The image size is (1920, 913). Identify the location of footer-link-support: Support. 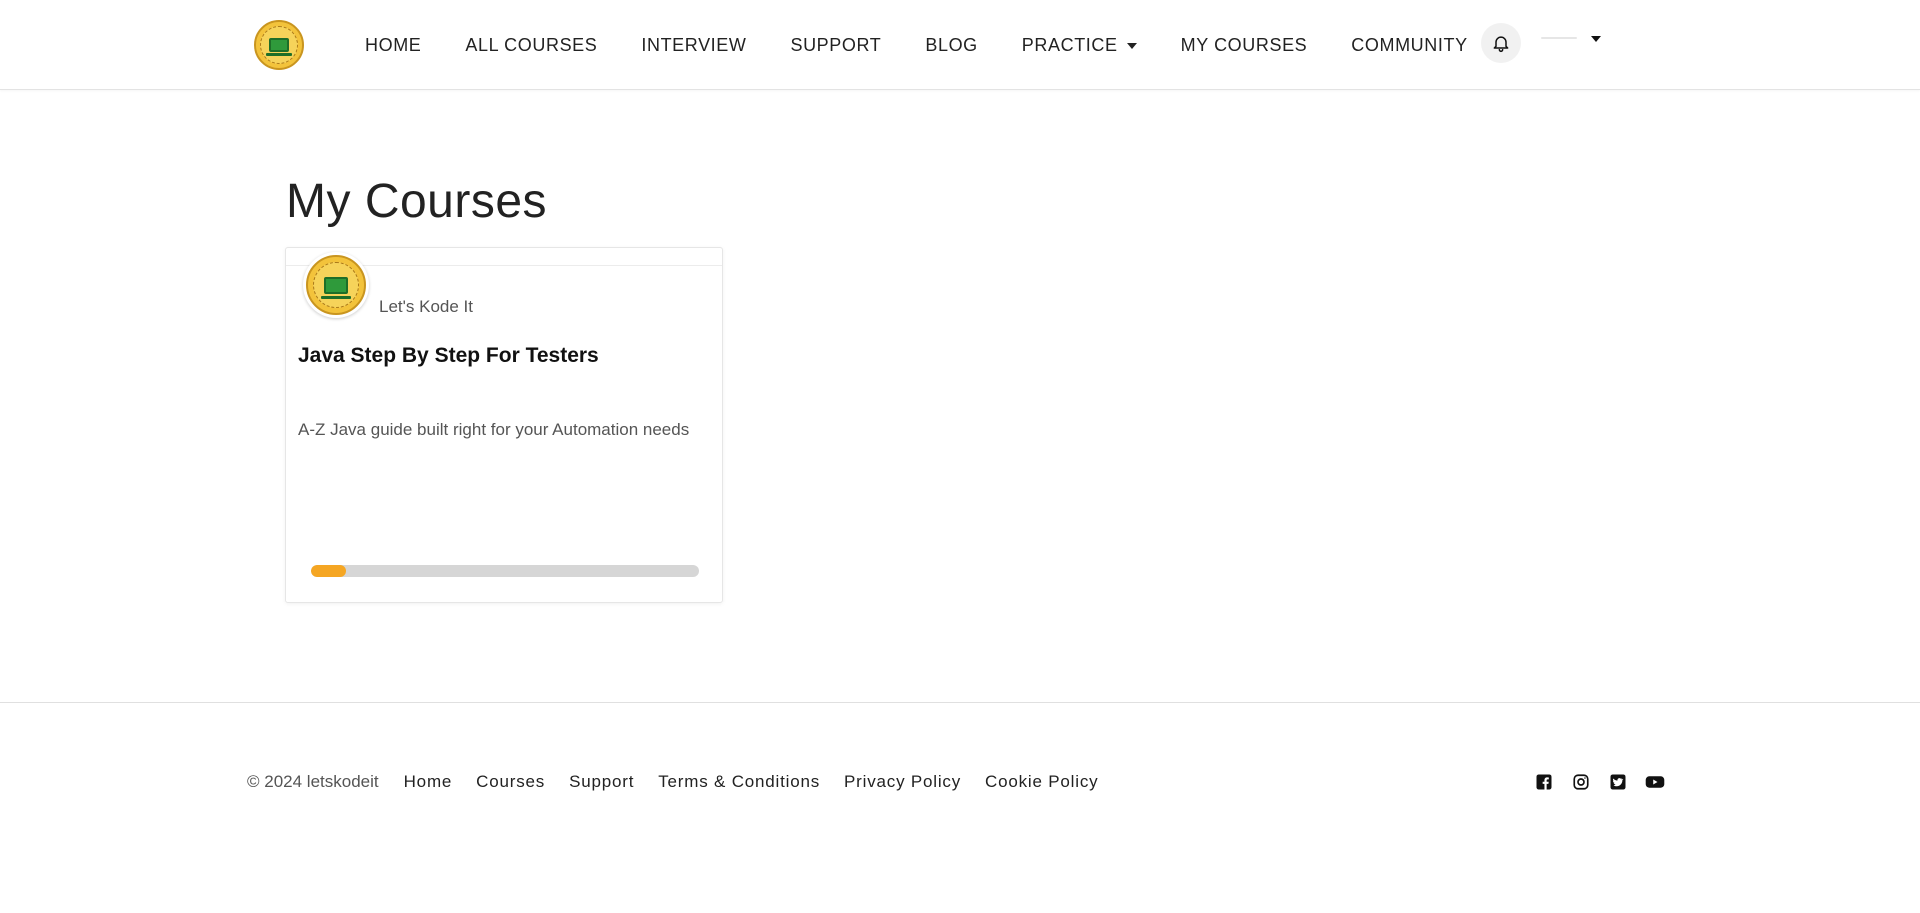
(601, 782).